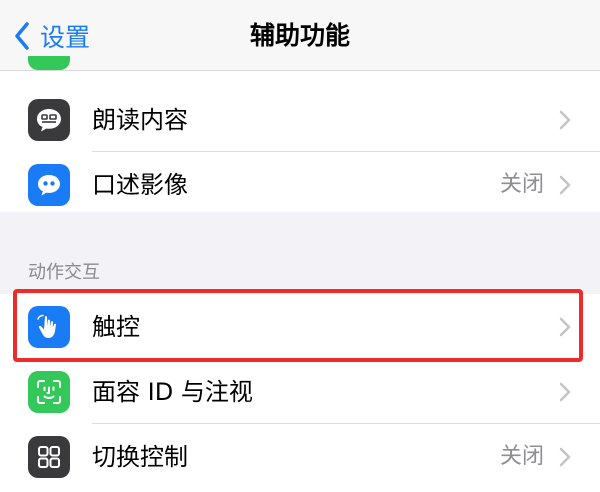  What do you see at coordinates (172, 391) in the screenshot?
I see `list-item-label: 面容 ID 与注视` at bounding box center [172, 391].